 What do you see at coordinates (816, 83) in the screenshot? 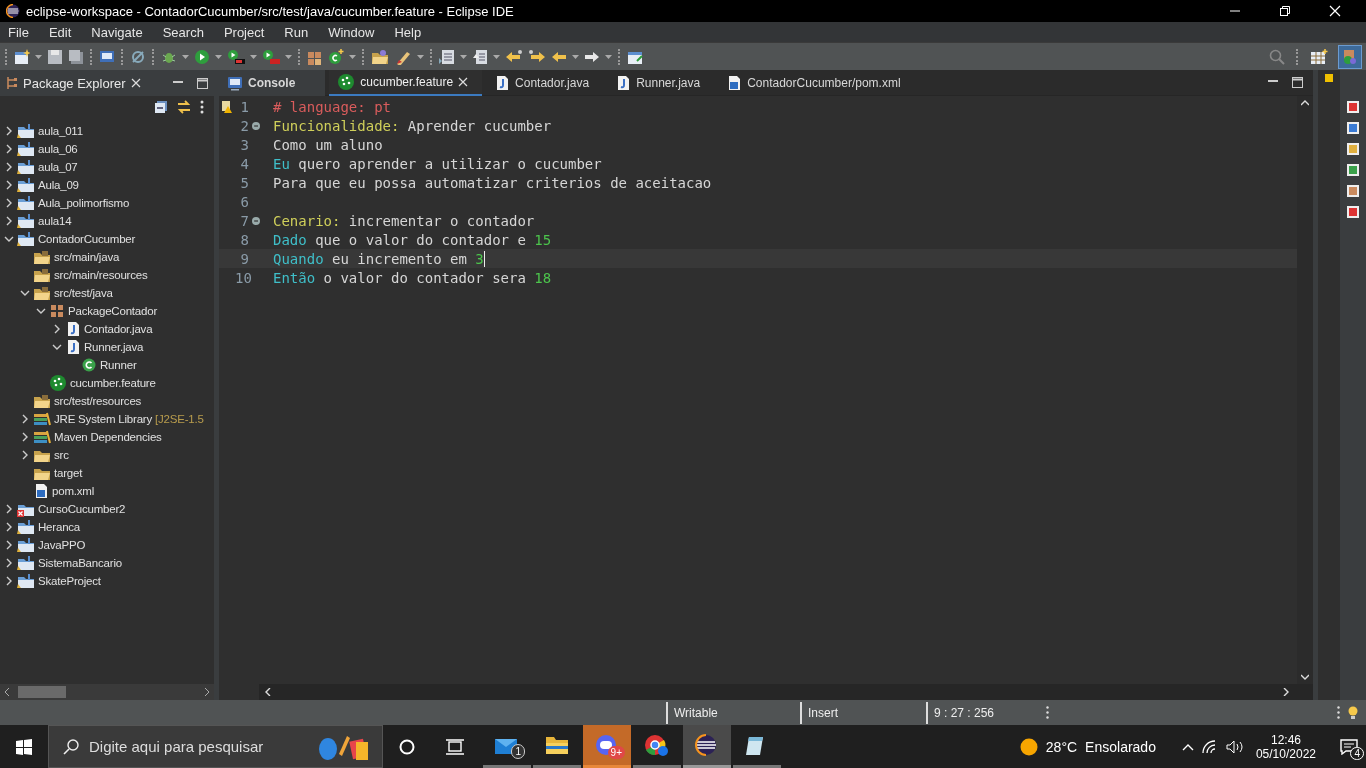
I see `editor-tab: ContadorCucumber/pom.xml` at bounding box center [816, 83].